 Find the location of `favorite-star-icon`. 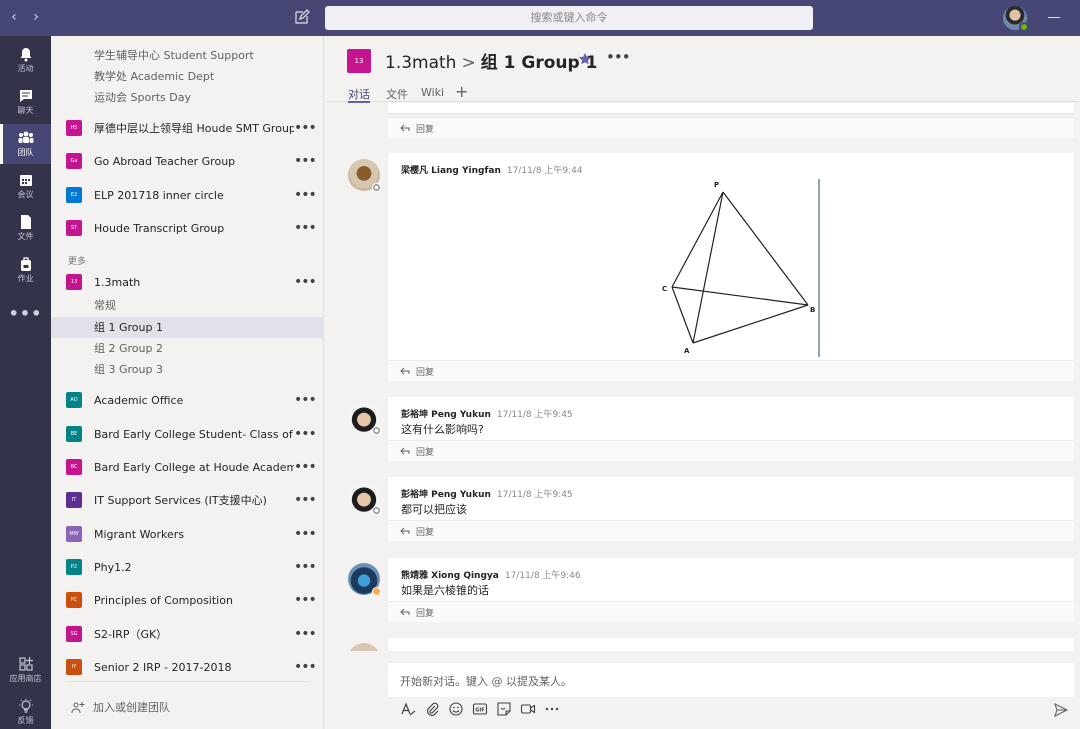

favorite-star-icon is located at coordinates (585, 59).